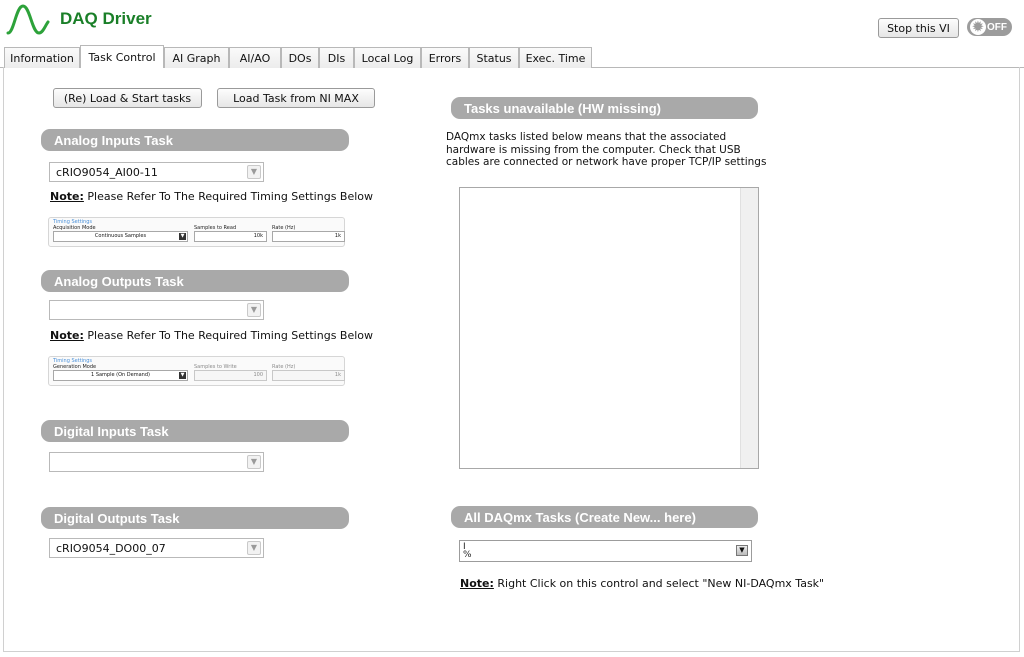 The width and height of the screenshot is (1024, 657). What do you see at coordinates (28, 19) in the screenshot?
I see `waveform-logo-icon` at bounding box center [28, 19].